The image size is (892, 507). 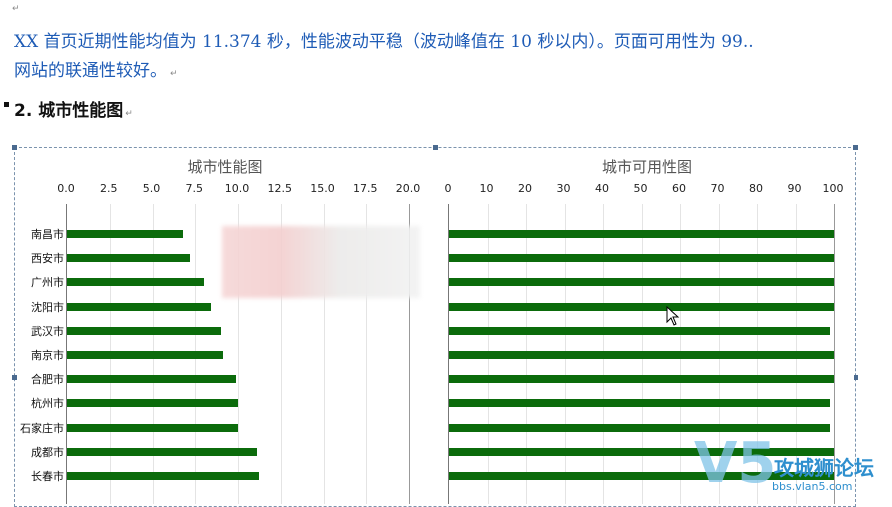 I want to click on x-tick-label: 90, so click(x=794, y=188).